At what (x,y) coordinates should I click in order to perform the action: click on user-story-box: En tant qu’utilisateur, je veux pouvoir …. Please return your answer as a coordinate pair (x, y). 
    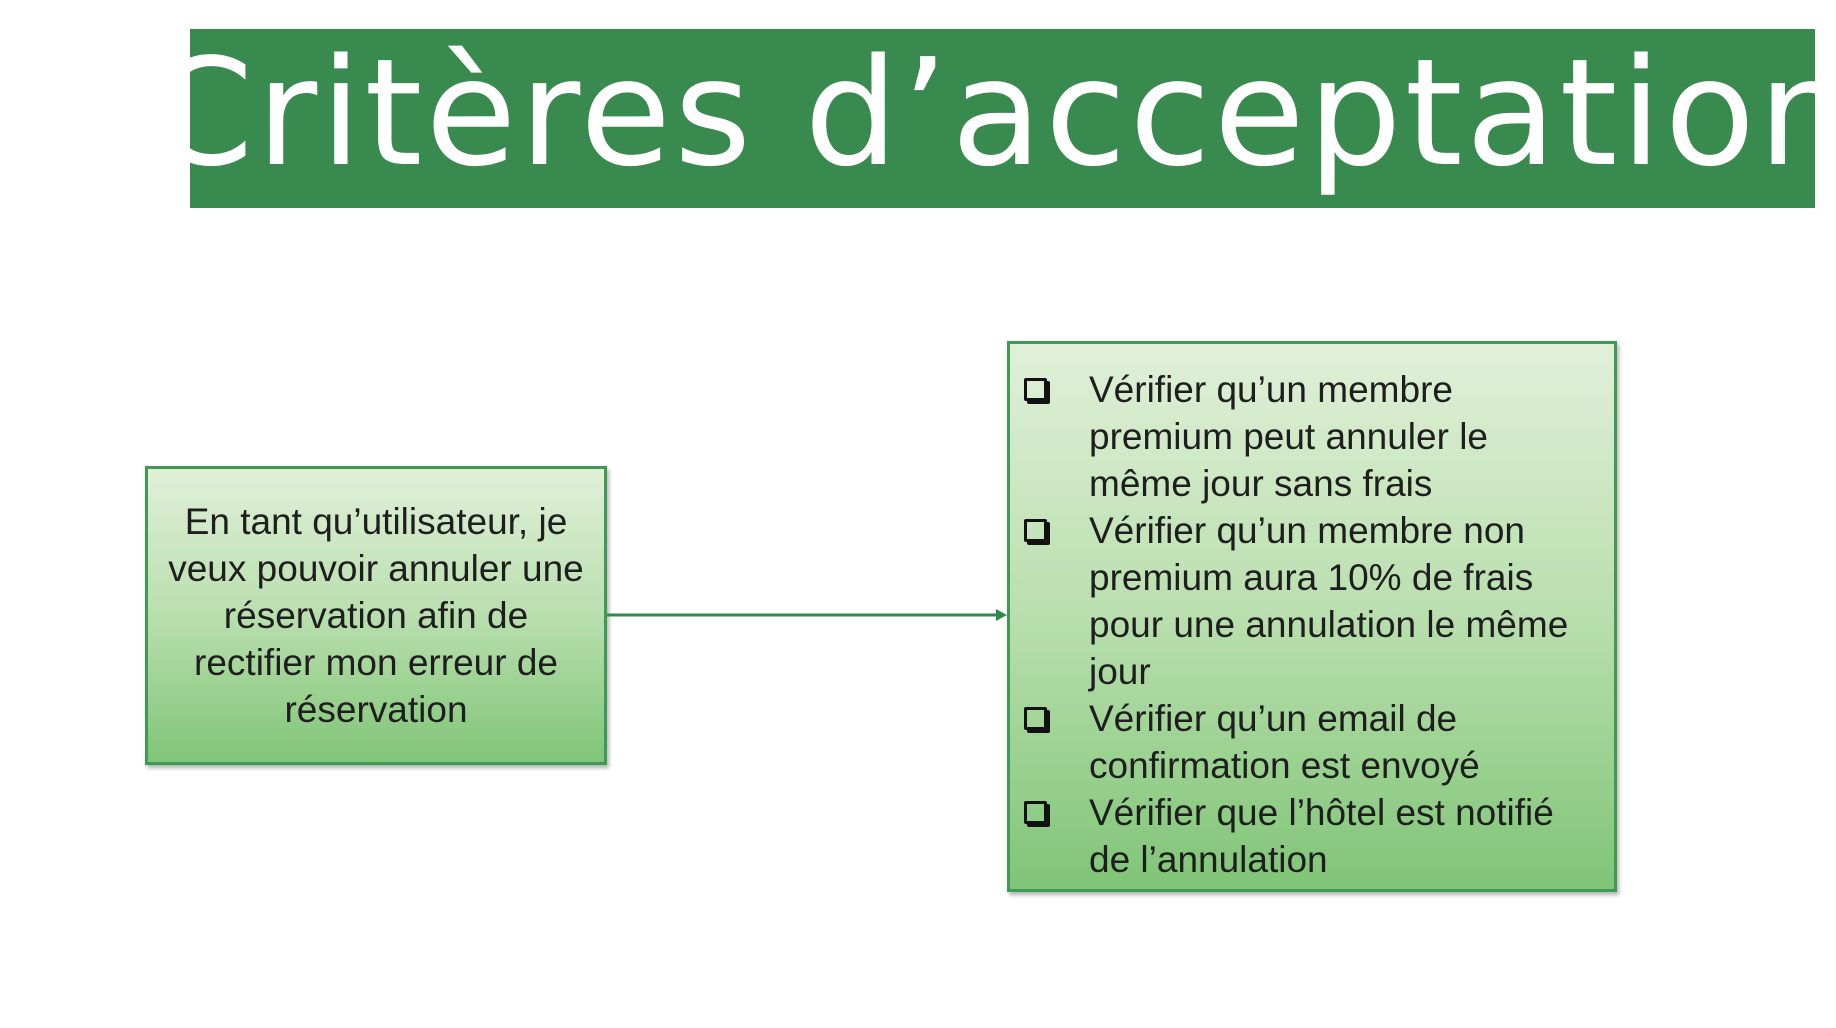
    Looking at the image, I should click on (376, 615).